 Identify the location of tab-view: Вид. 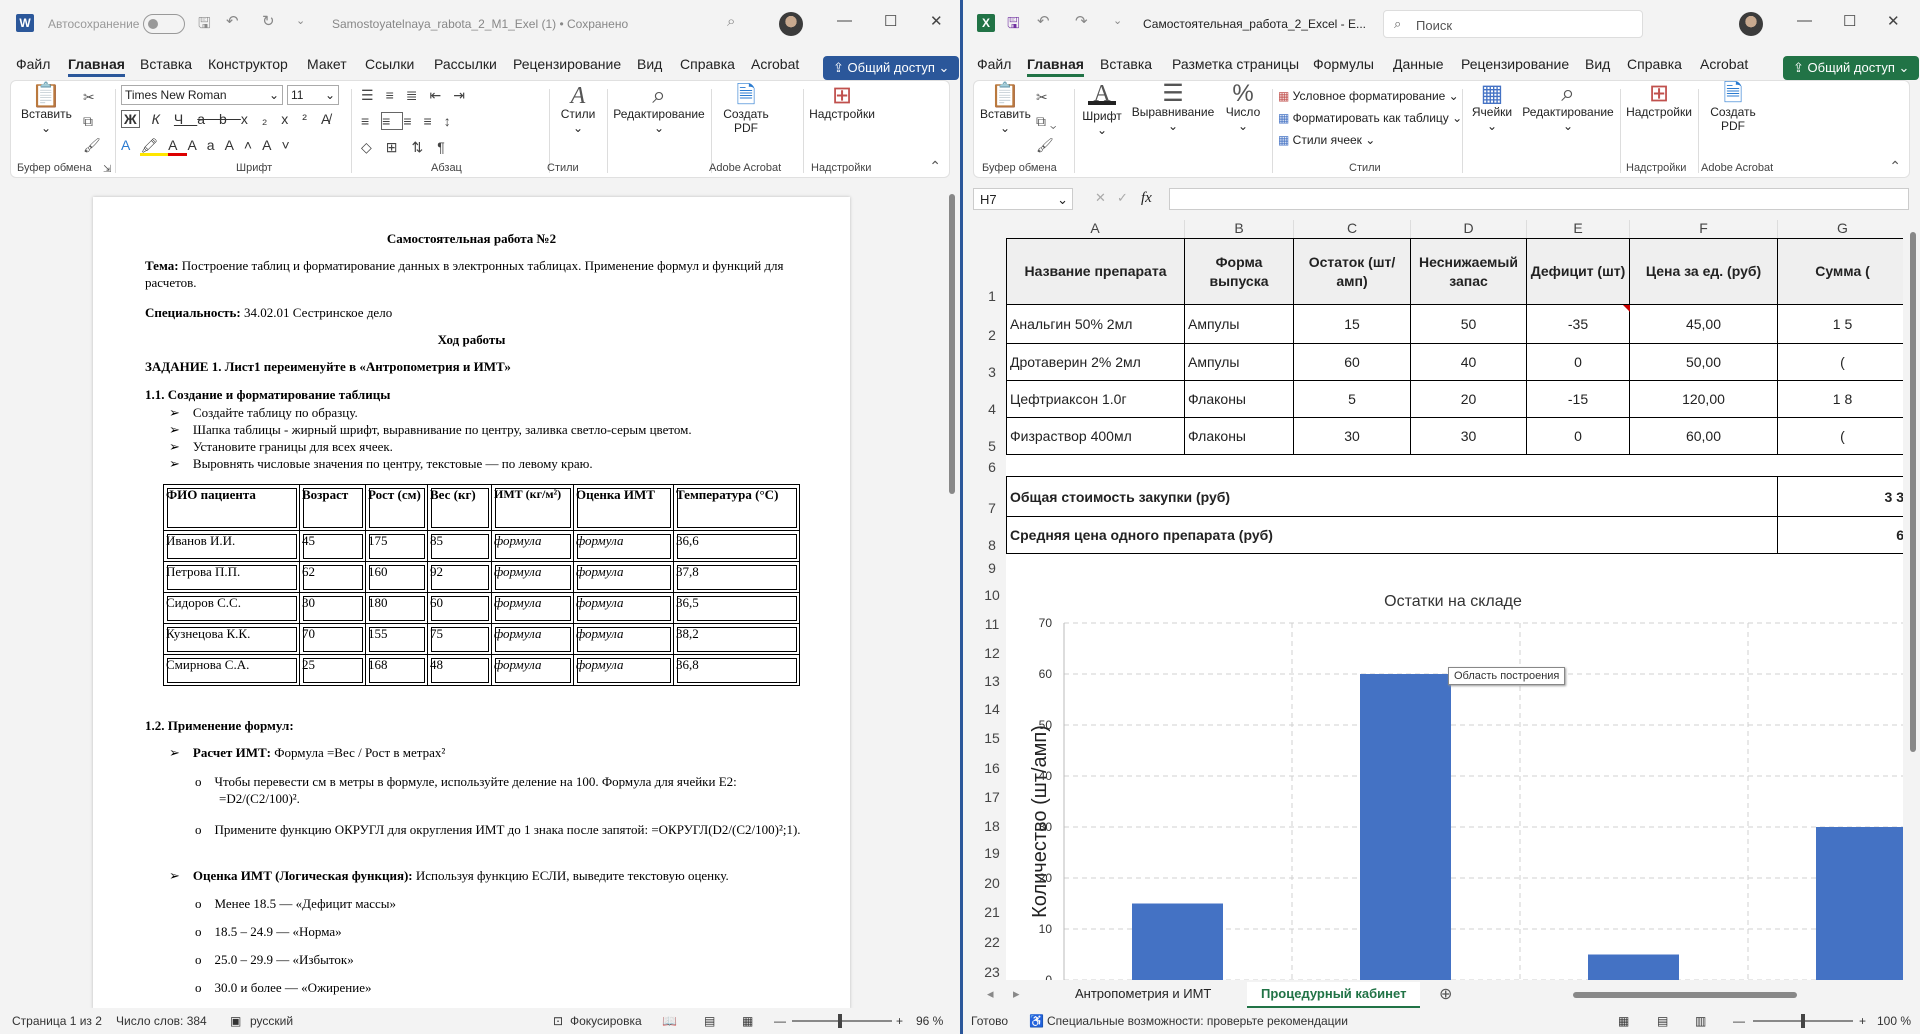
(649, 64).